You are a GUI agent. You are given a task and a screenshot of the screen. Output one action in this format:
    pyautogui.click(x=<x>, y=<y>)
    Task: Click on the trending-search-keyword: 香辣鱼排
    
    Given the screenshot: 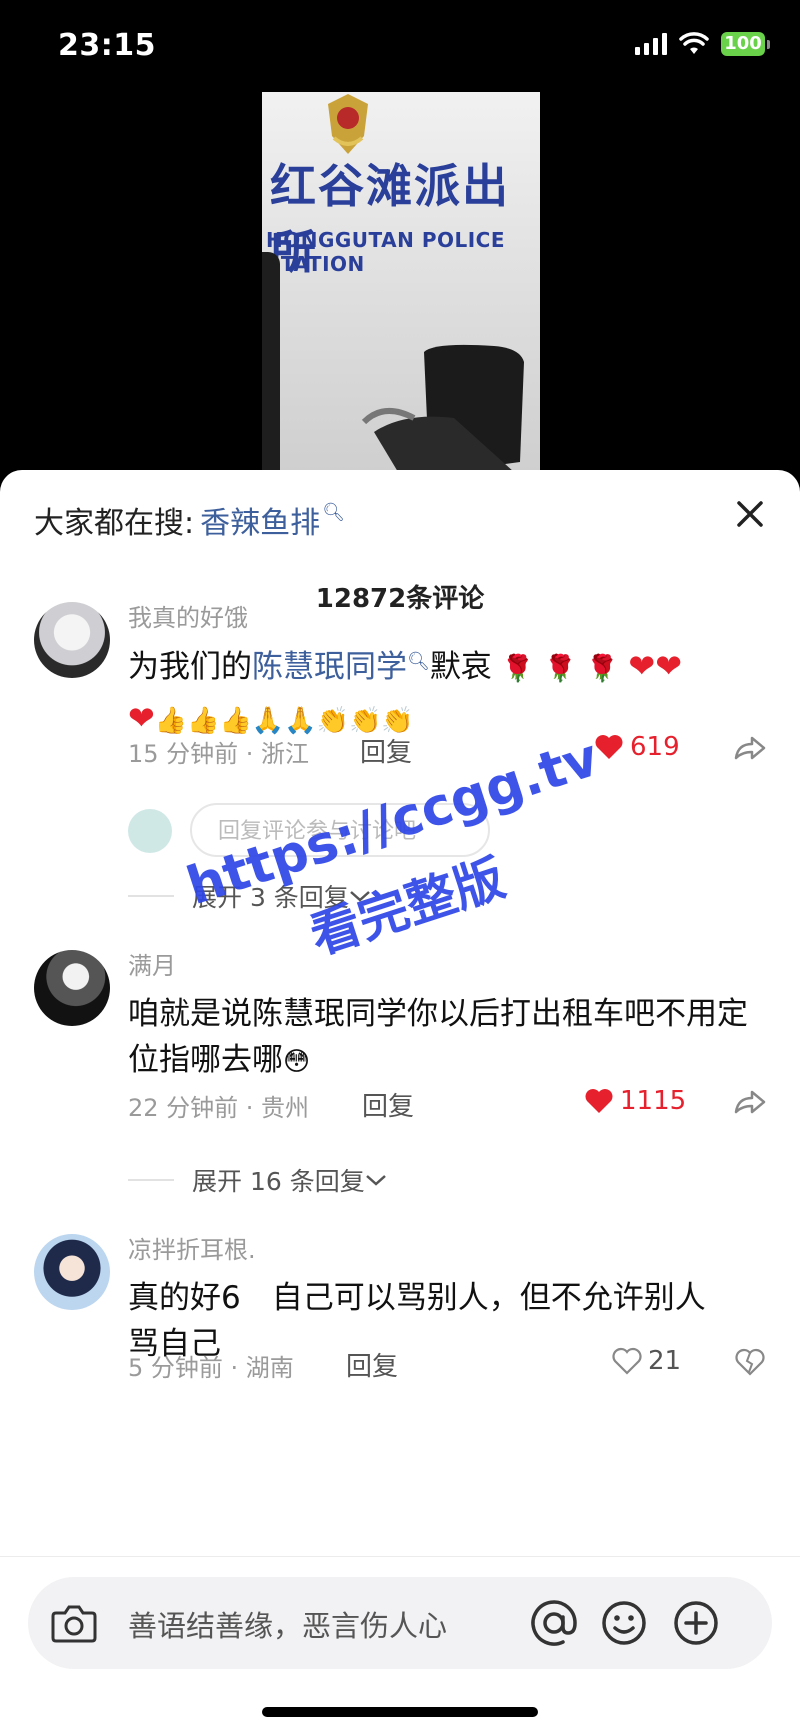 What is the action you would take?
    pyautogui.click(x=260, y=520)
    